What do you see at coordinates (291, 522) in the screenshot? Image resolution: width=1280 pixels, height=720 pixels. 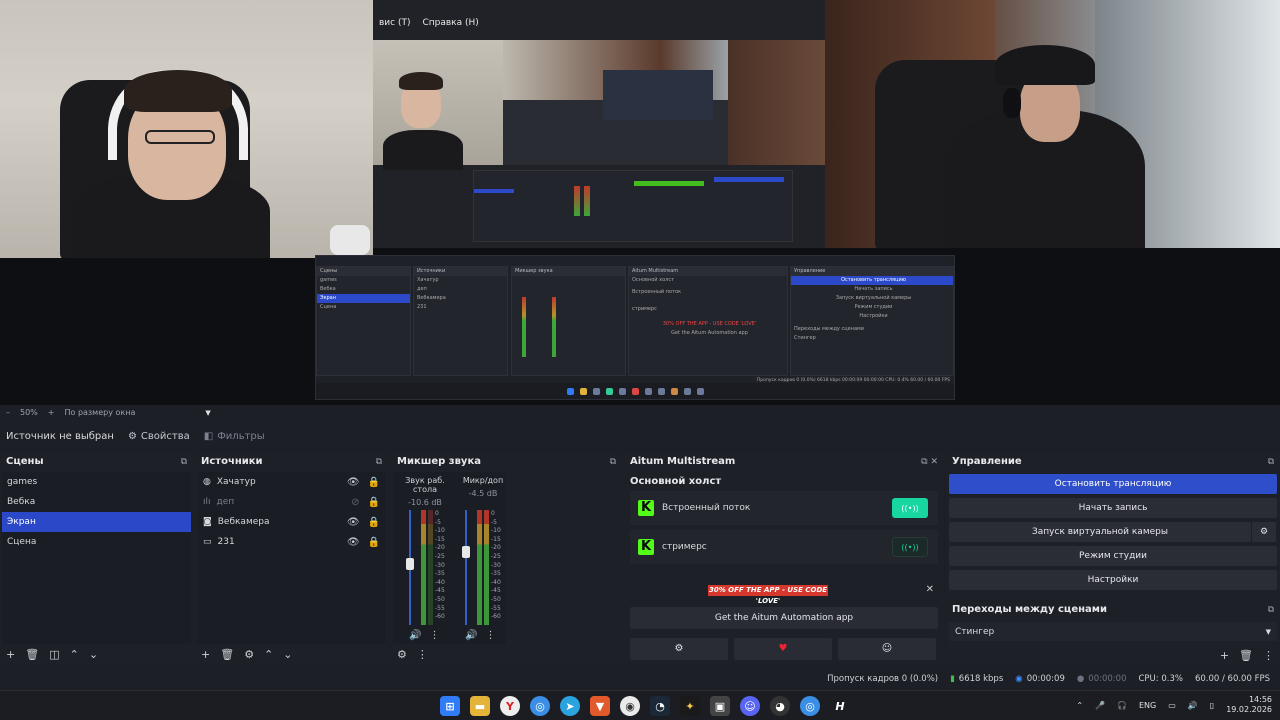 I see `source-item: ◙ Вебкамера 👁 🔒` at bounding box center [291, 522].